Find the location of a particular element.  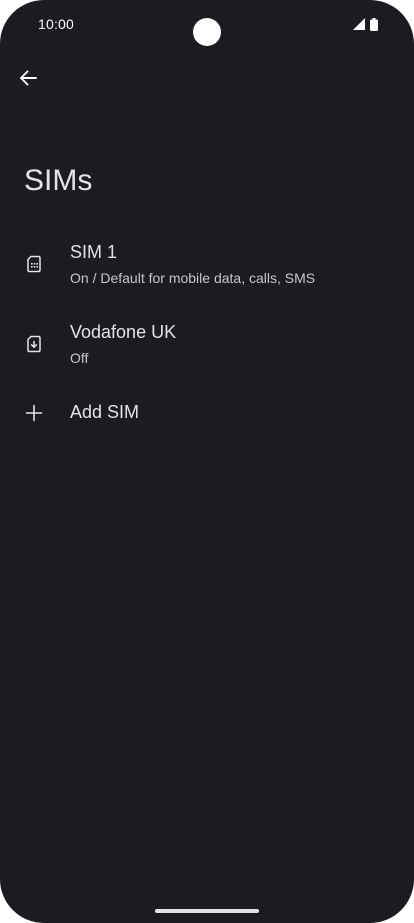

sim-status: On / Default for mobile data, calls, SMS is located at coordinates (193, 278).